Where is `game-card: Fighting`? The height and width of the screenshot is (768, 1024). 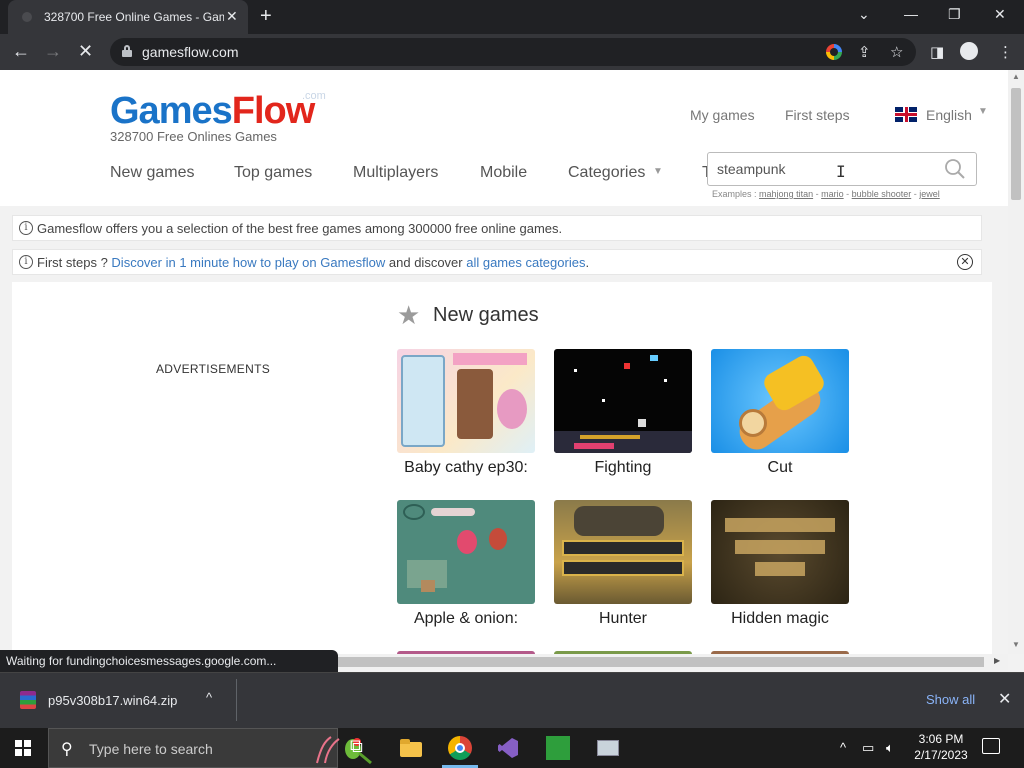
game-card: Fighting is located at coordinates (623, 413).